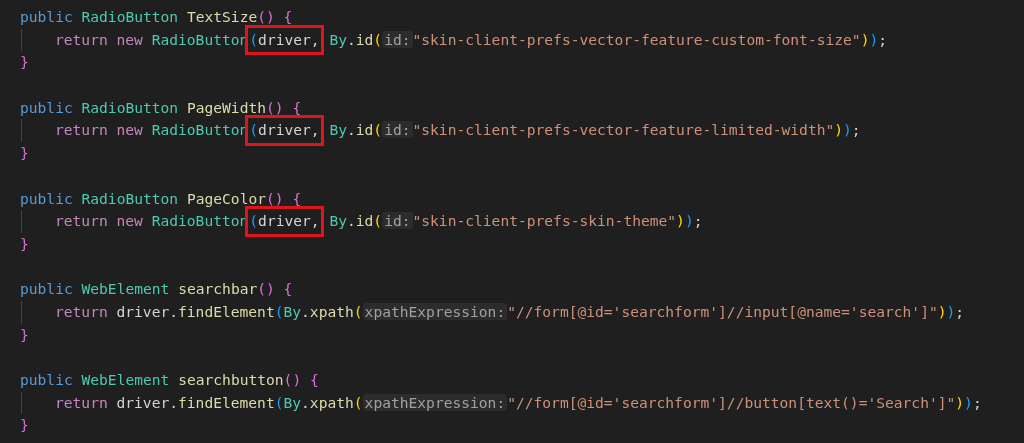 The image size is (1024, 443). What do you see at coordinates (594, 130) in the screenshot?
I see `code-text: By.id(id:"skin-client-prefs-vector-feature-limited-width"));` at bounding box center [594, 130].